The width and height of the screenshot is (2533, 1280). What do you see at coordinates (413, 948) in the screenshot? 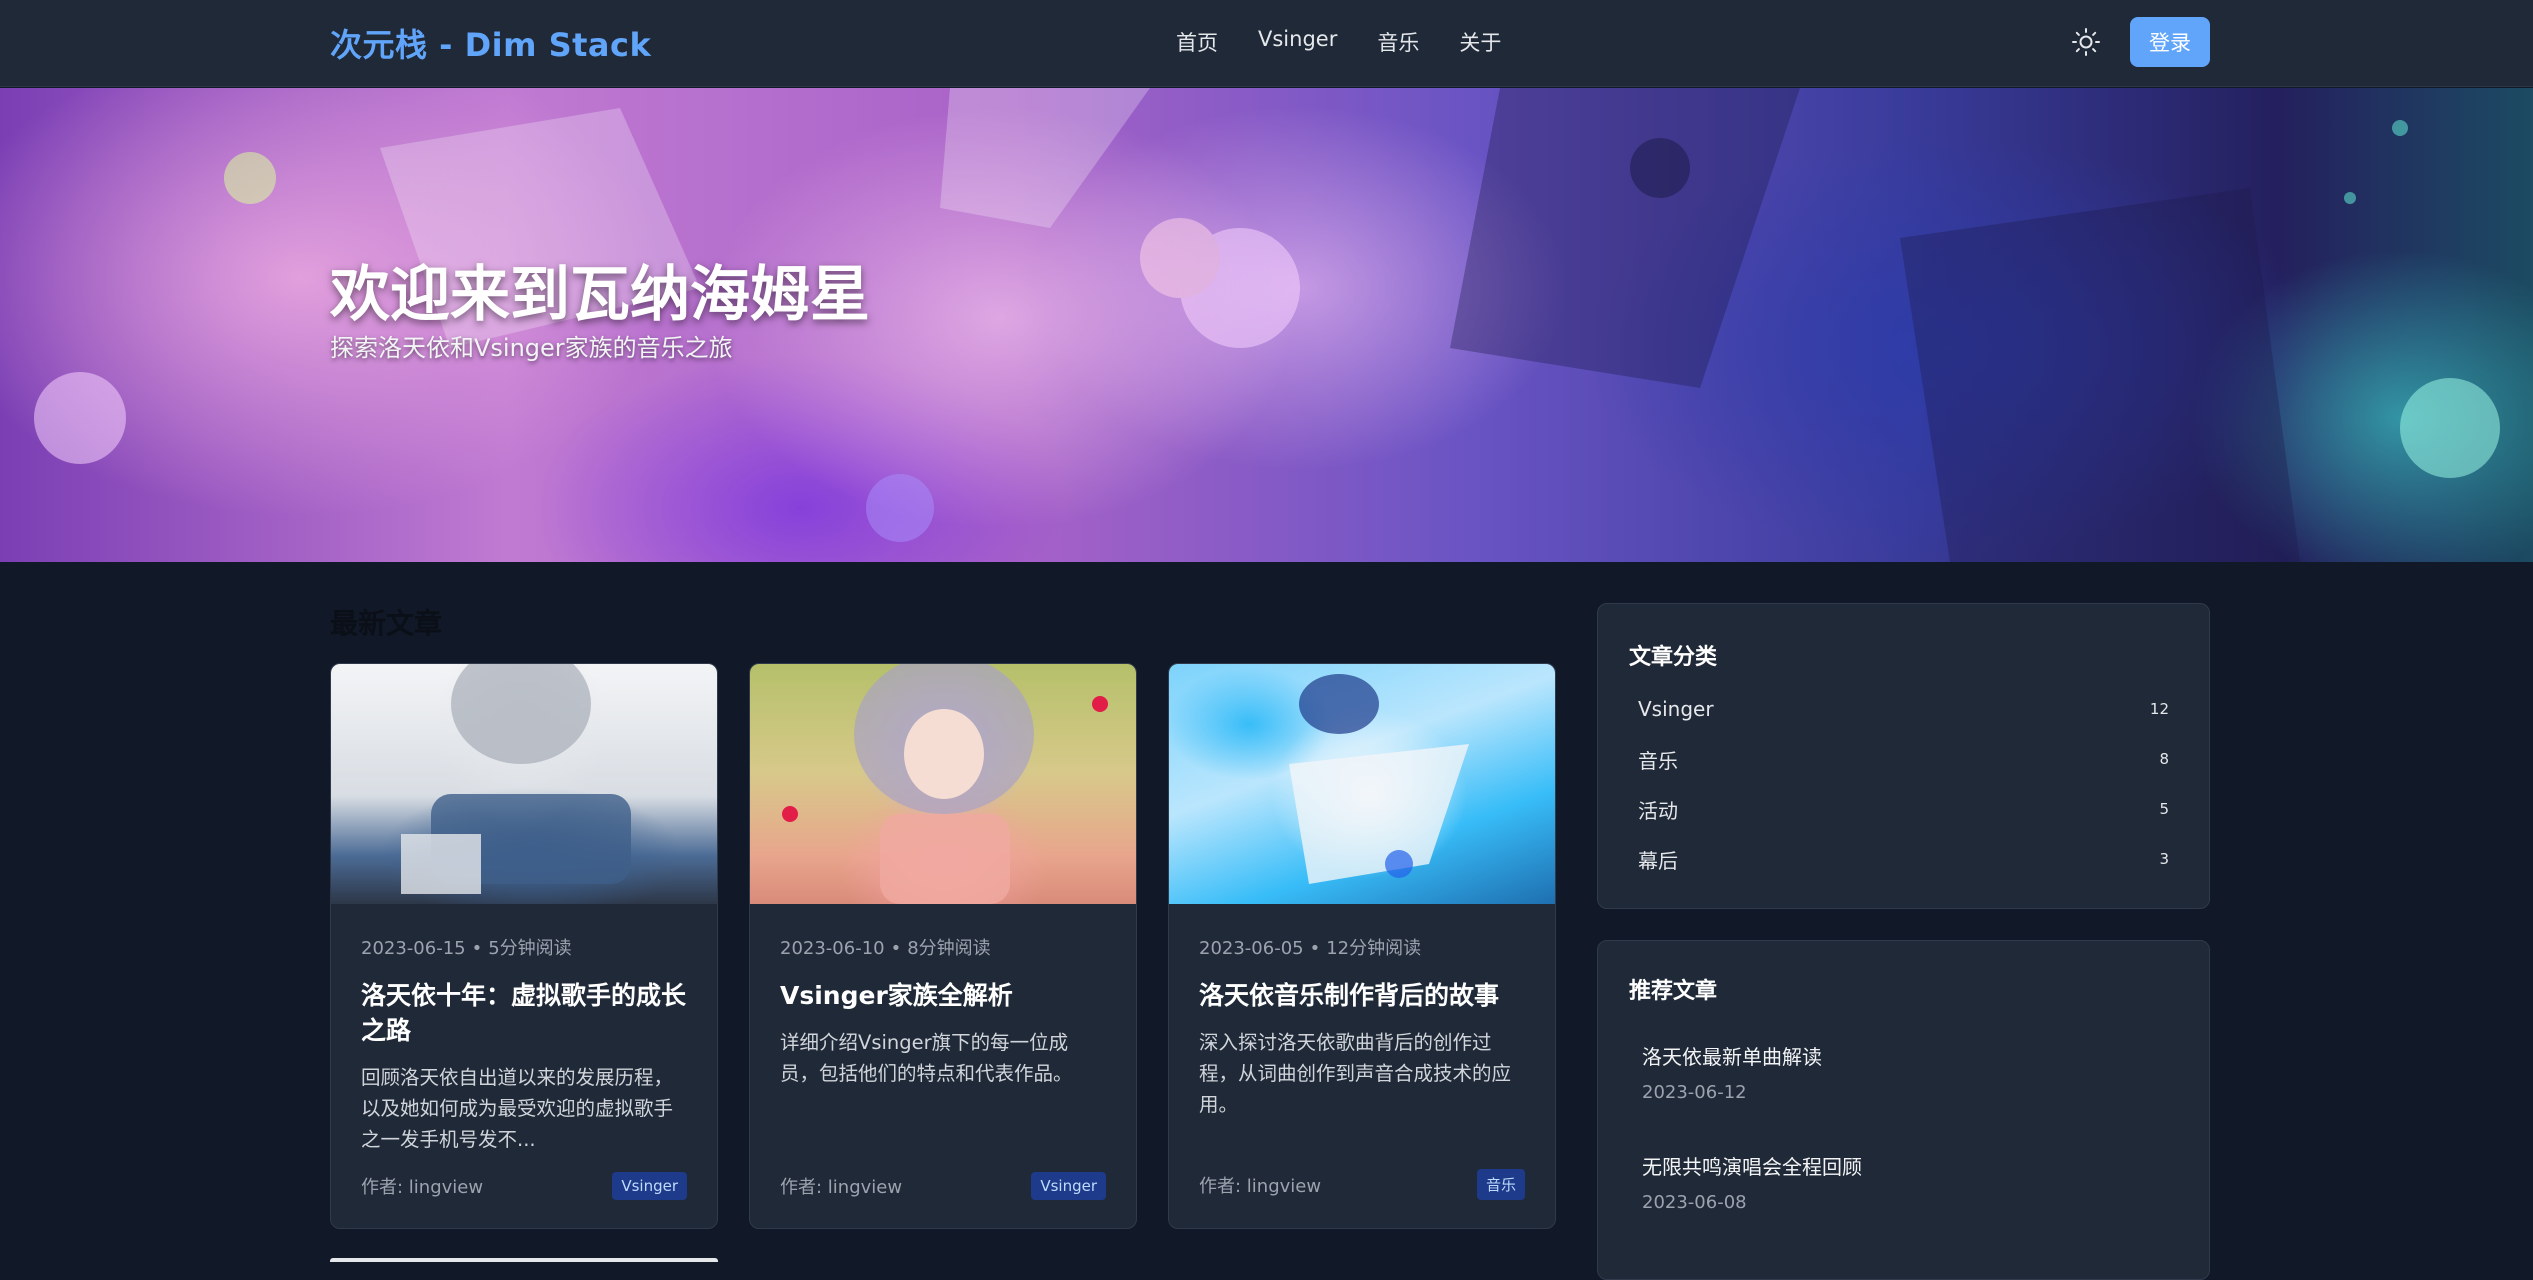
I see `article-date: 2023-06-15` at bounding box center [413, 948].